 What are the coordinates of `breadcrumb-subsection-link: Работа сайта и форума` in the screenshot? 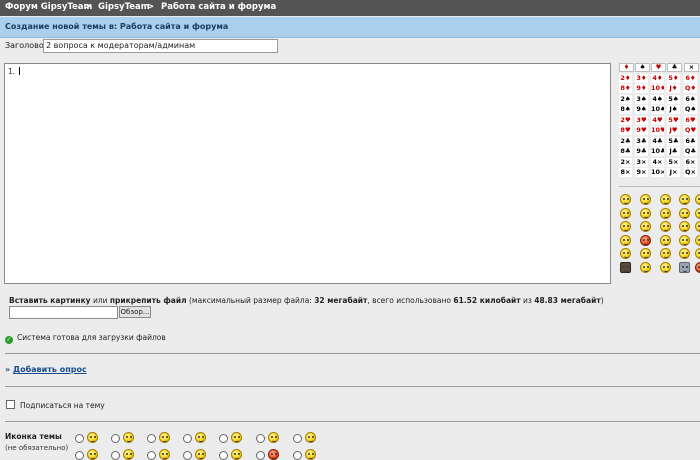 It's located at (218, 7).